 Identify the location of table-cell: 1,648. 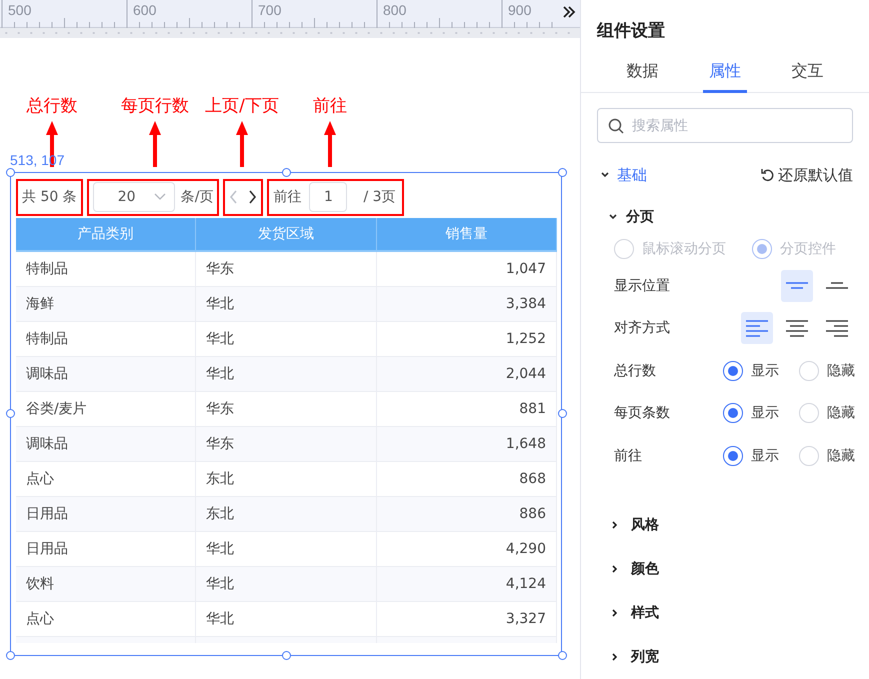
(467, 444).